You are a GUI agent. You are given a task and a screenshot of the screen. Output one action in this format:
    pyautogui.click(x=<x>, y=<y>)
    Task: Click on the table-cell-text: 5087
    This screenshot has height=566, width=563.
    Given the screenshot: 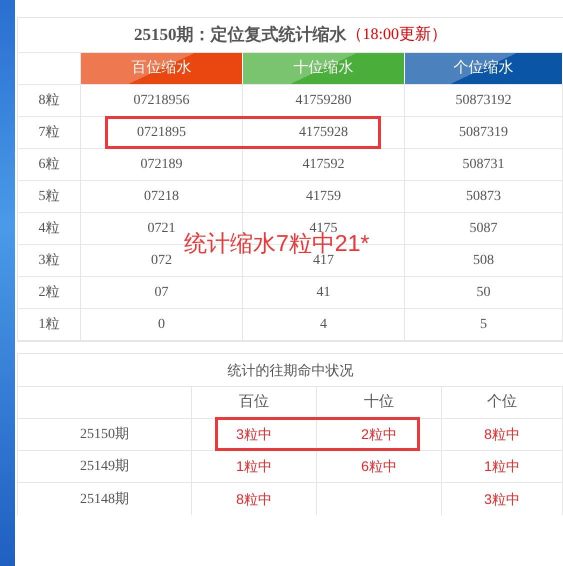 What is the action you would take?
    pyautogui.click(x=484, y=229)
    